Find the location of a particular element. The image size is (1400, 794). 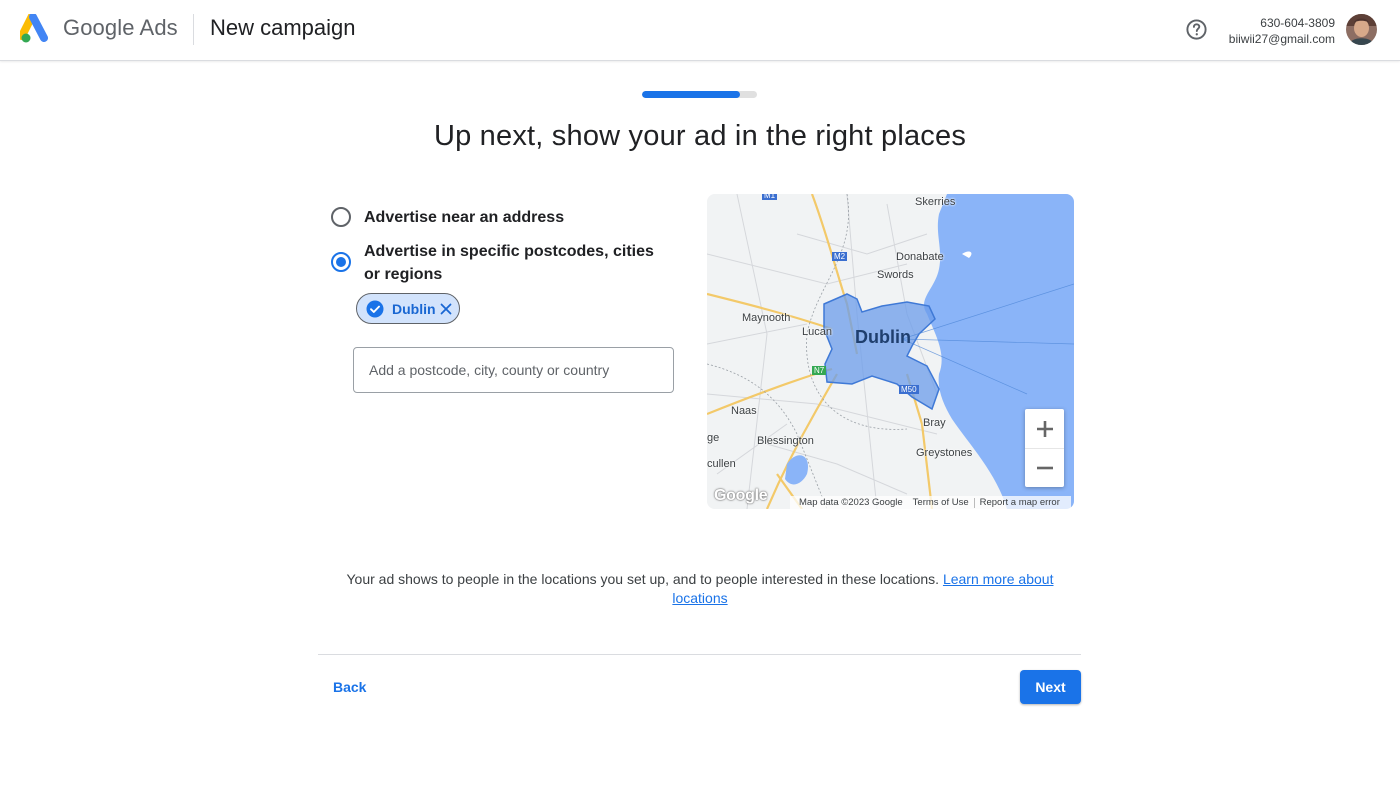

report-map-error-link: Report a map error is located at coordinates (1020, 502).